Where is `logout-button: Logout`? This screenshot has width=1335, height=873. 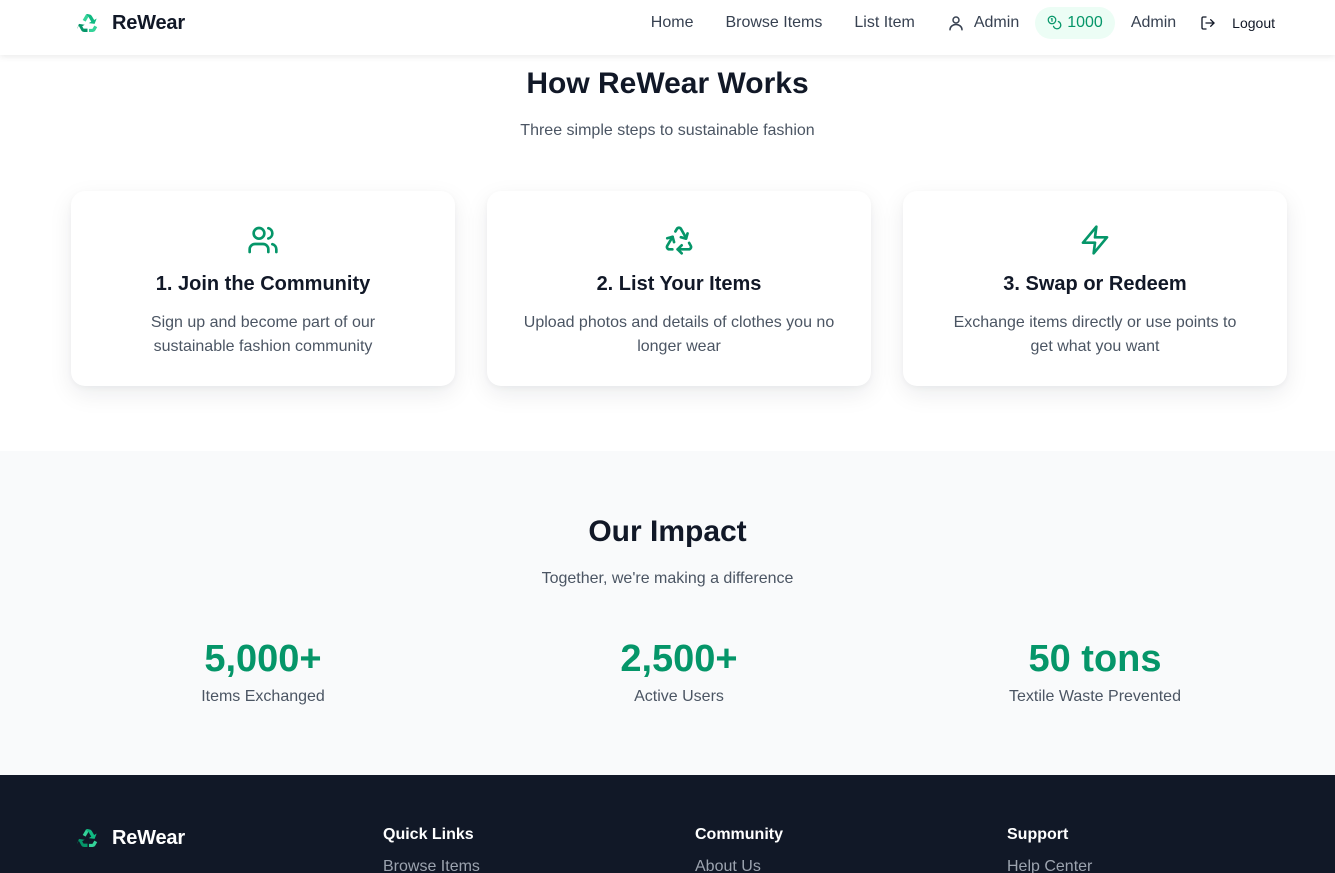 logout-button: Logout is located at coordinates (1237, 23).